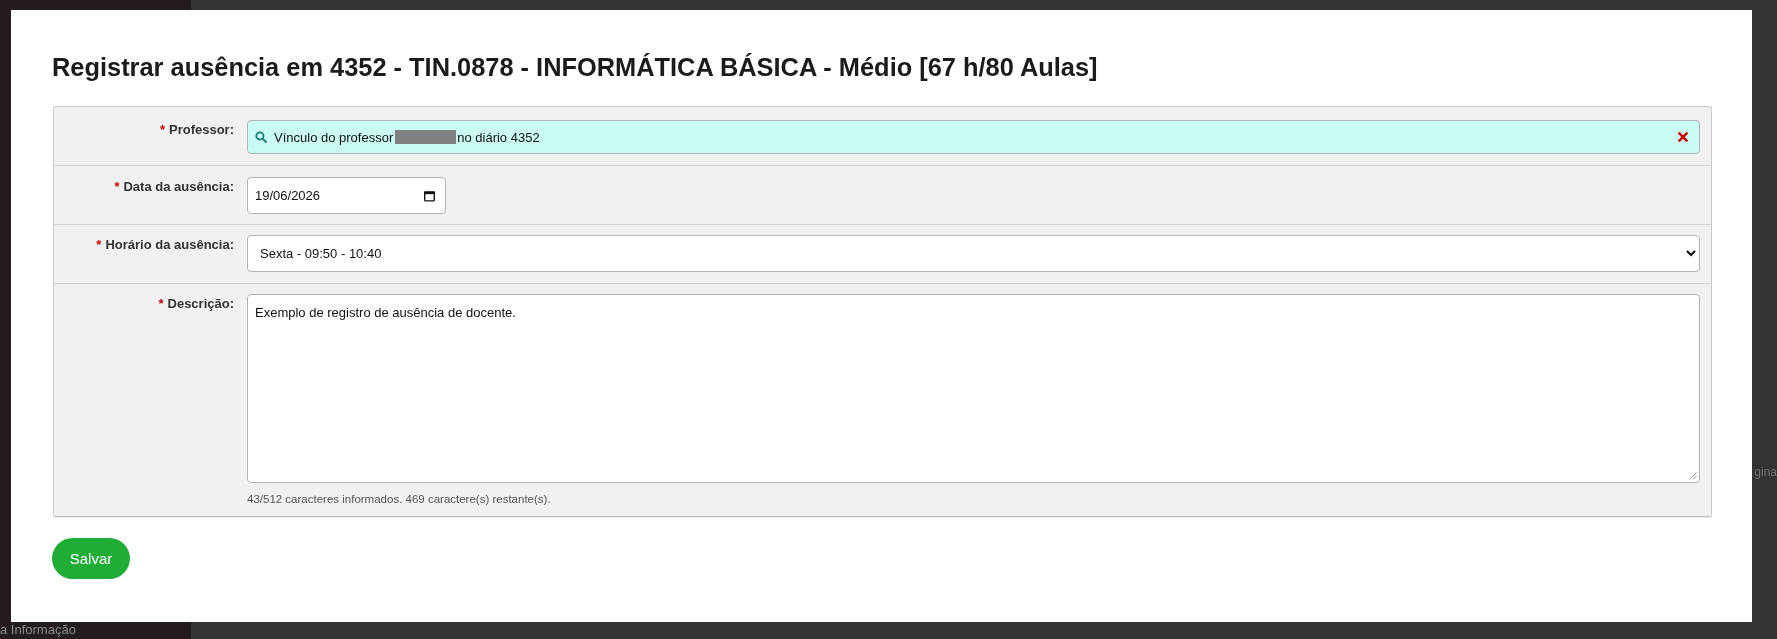  I want to click on redaction-bar, so click(426, 137).